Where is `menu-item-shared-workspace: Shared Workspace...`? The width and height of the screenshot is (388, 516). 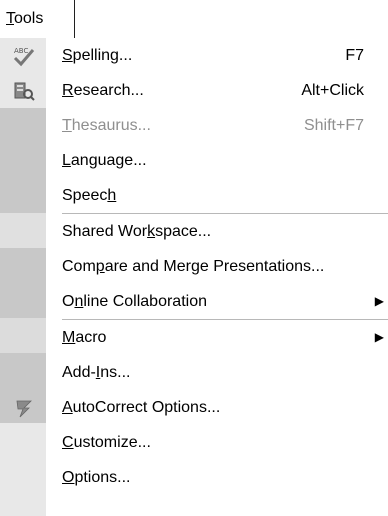 menu-item-shared-workspace: Shared Workspace... is located at coordinates (194, 231).